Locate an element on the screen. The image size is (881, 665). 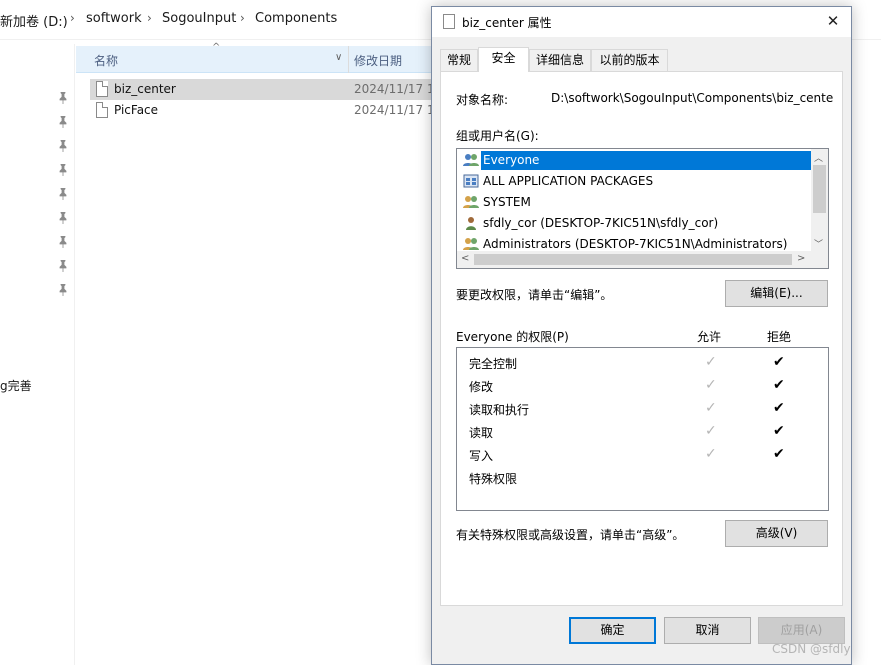
ok-button: 确定 is located at coordinates (612, 630).